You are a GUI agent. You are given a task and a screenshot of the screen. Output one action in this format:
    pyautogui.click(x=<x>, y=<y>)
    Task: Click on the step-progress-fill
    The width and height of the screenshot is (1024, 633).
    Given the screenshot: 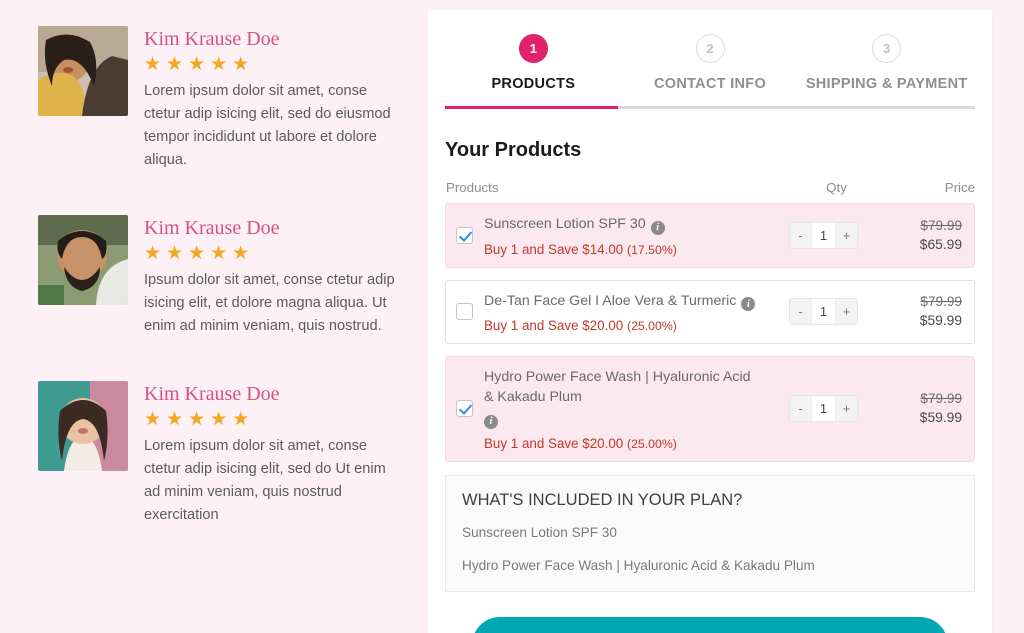 What is the action you would take?
    pyautogui.click(x=531, y=107)
    